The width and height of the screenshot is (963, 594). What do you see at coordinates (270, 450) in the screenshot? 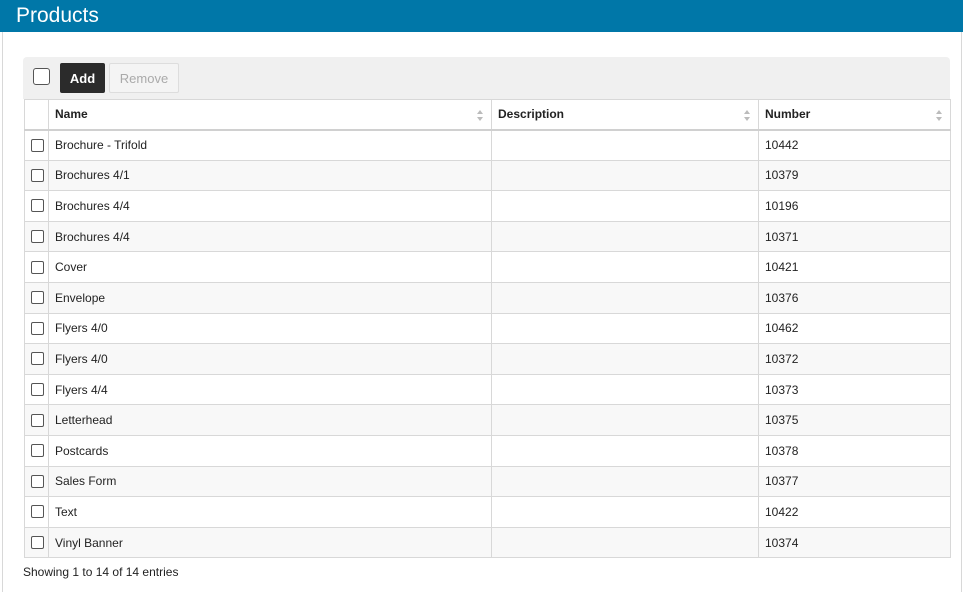
I see `cell-name: Postcards` at bounding box center [270, 450].